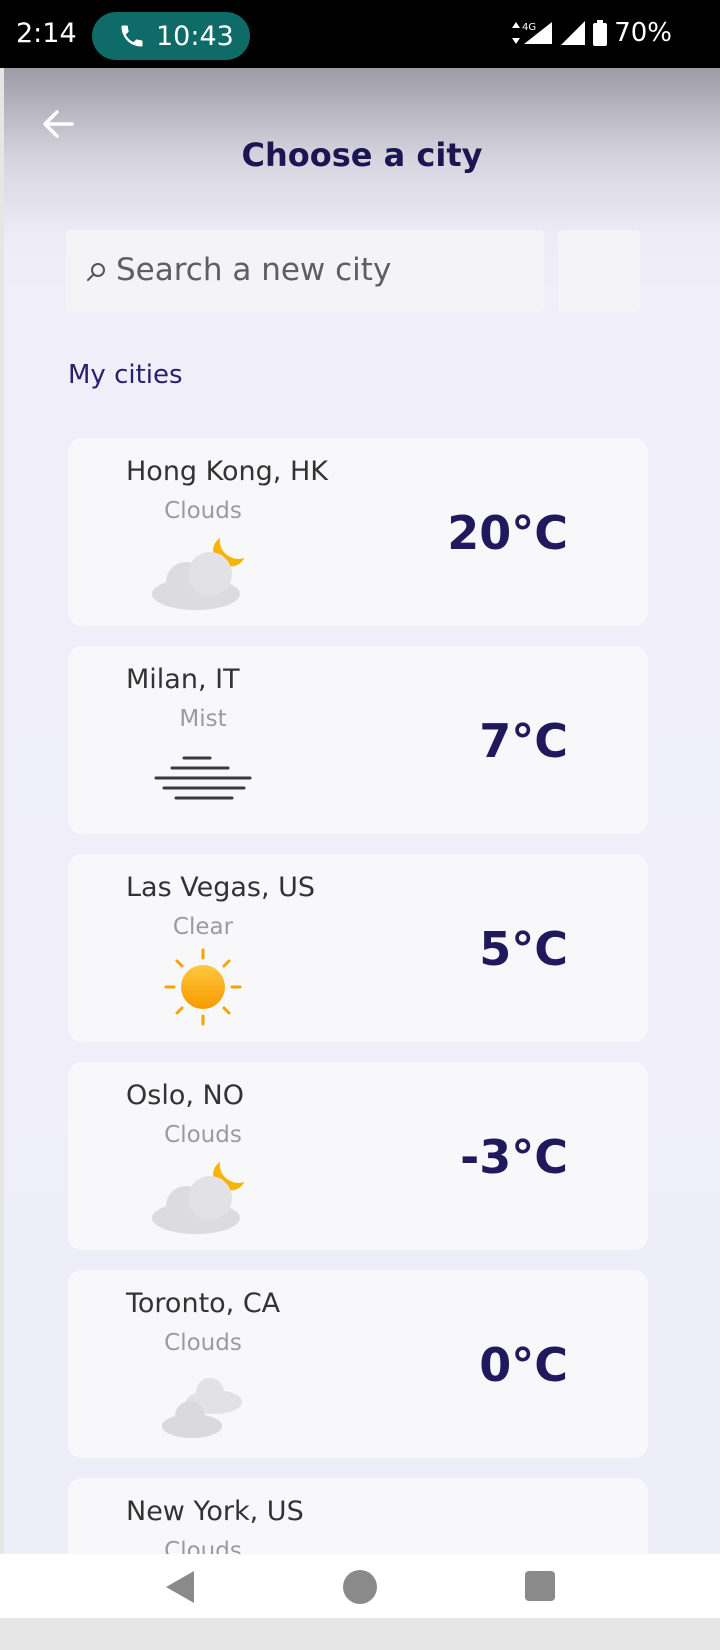 The width and height of the screenshot is (720, 1650). Describe the element at coordinates (592, 33) in the screenshot. I see `status-icons: 4G 70%` at that location.